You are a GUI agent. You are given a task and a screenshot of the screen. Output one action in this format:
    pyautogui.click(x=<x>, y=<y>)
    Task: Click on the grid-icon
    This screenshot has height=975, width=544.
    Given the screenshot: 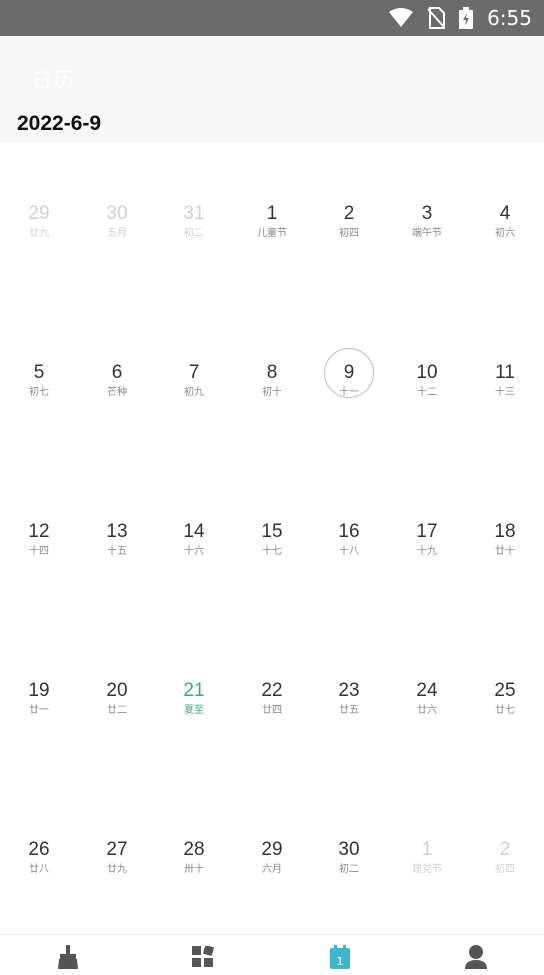 What is the action you would take?
    pyautogui.click(x=203, y=956)
    